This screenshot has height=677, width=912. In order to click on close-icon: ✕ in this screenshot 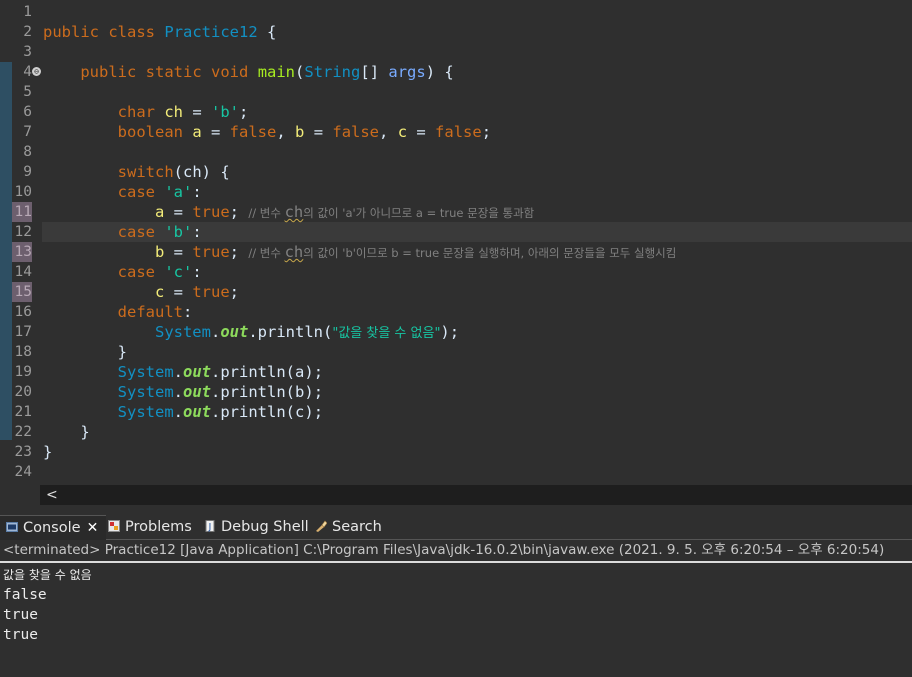, I will do `click(93, 528)`.